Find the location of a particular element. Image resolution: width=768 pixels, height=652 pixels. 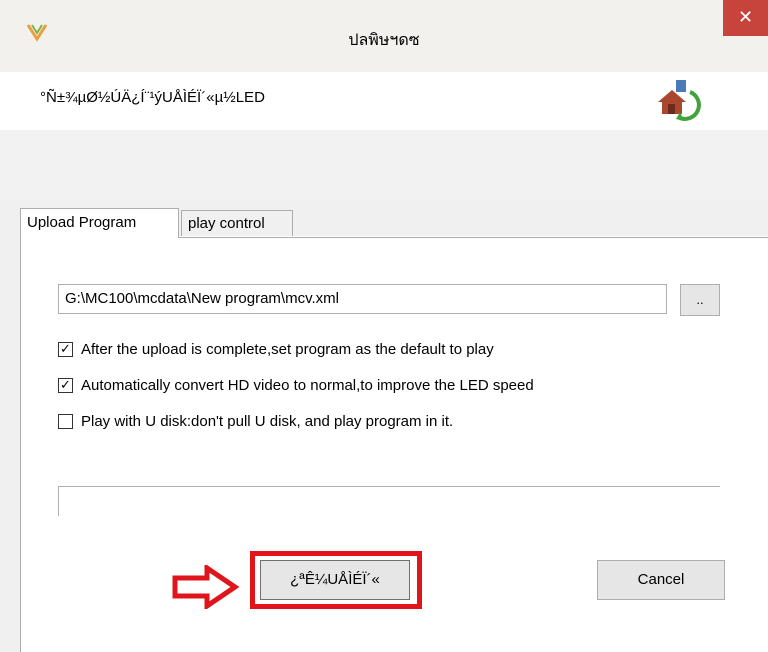

dialog-left-margin is located at coordinates (10, 426).